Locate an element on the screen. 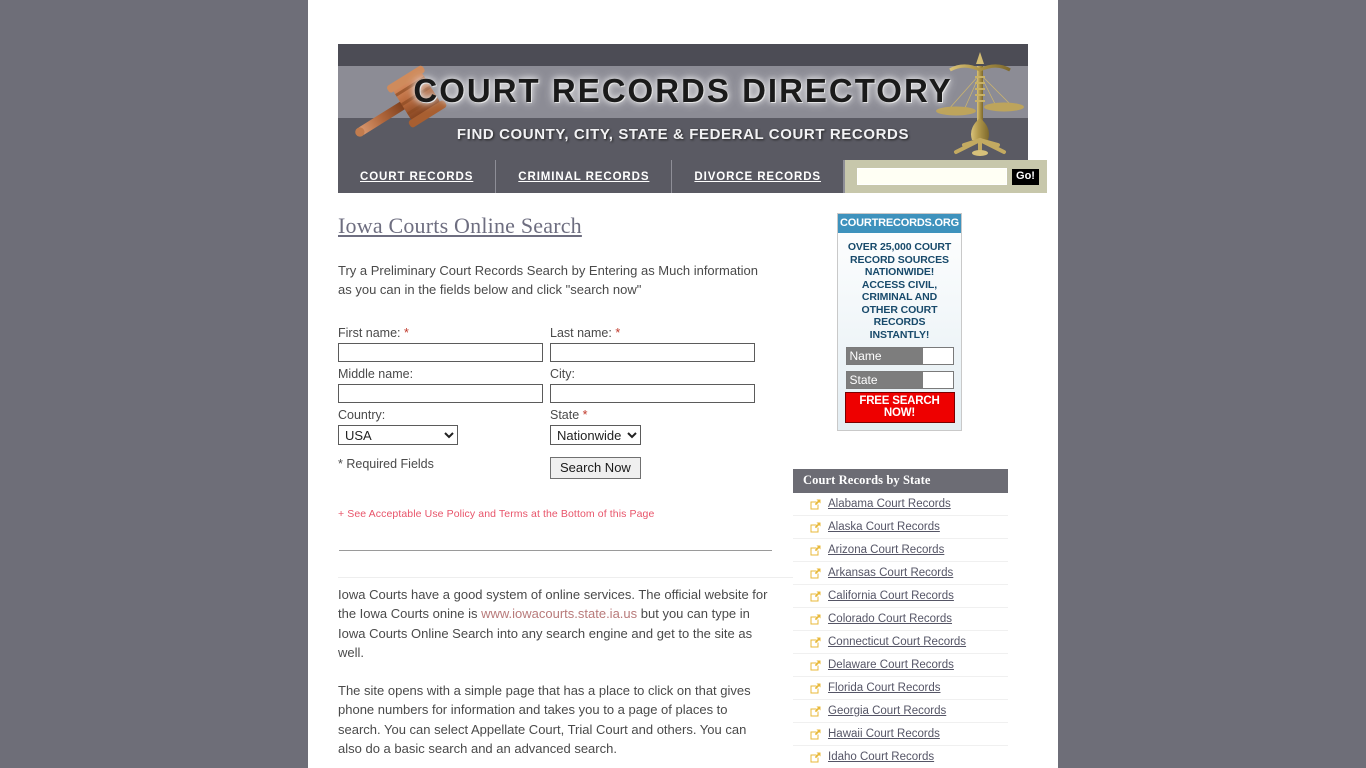 This screenshot has width=1366, height=768. state-link: Alabama Court Records is located at coordinates (889, 504).